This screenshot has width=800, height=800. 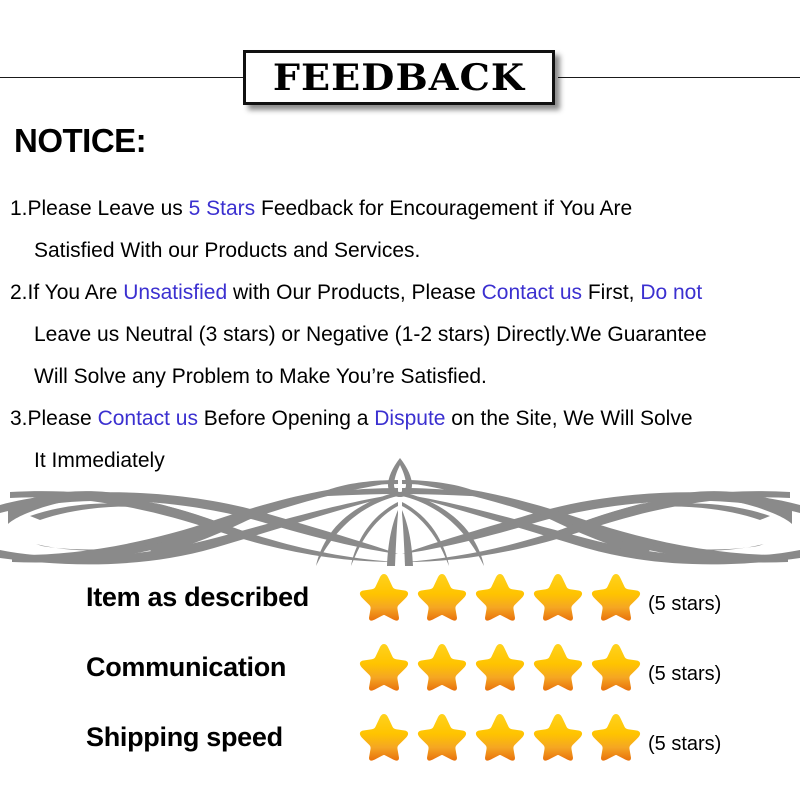 What do you see at coordinates (569, 418) in the screenshot?
I see `notice-text: on the Site, We Will Solve` at bounding box center [569, 418].